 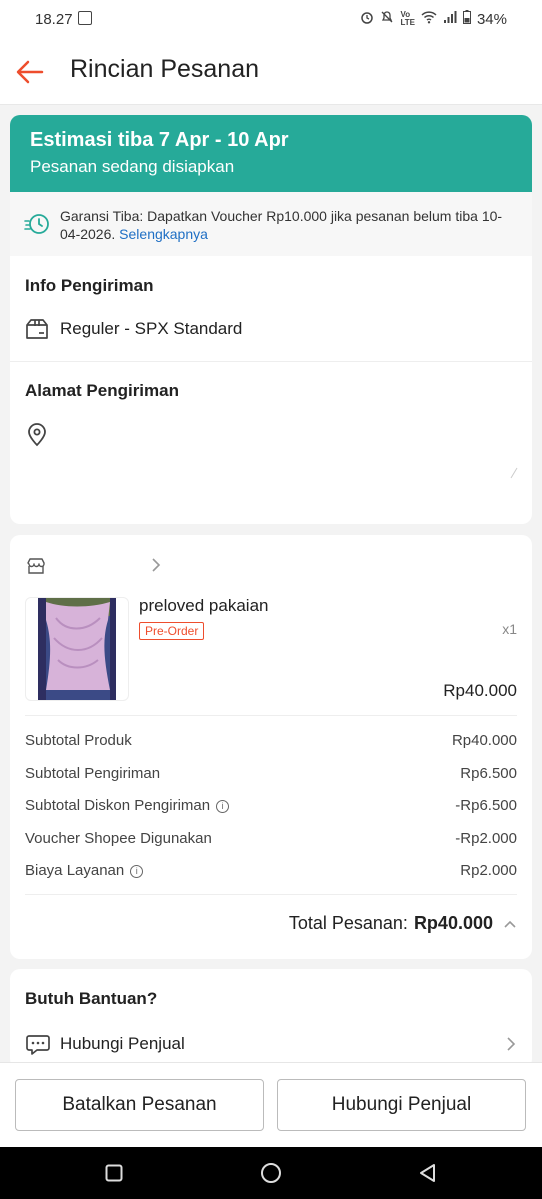 What do you see at coordinates (271, 740) in the screenshot?
I see `summary-row: Subtotal Produk Rp40.000` at bounding box center [271, 740].